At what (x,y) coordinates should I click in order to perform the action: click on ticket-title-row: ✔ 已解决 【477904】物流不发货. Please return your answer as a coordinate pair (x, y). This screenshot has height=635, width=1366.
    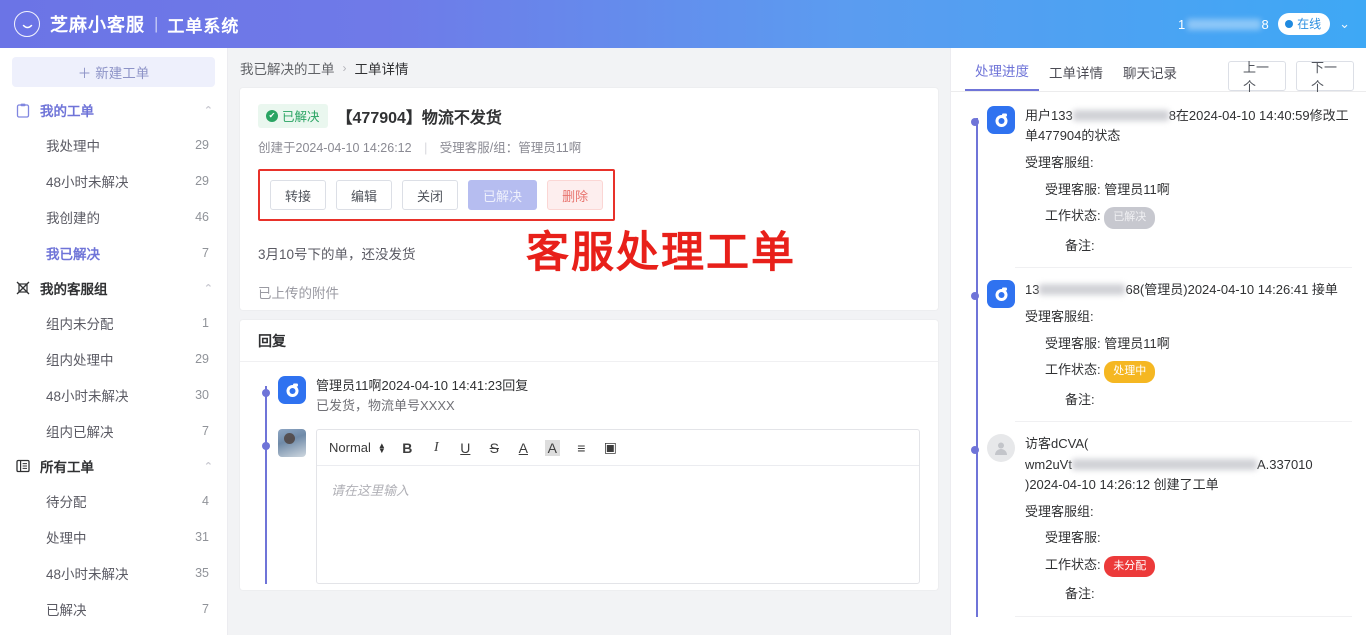
    Looking at the image, I should click on (589, 116).